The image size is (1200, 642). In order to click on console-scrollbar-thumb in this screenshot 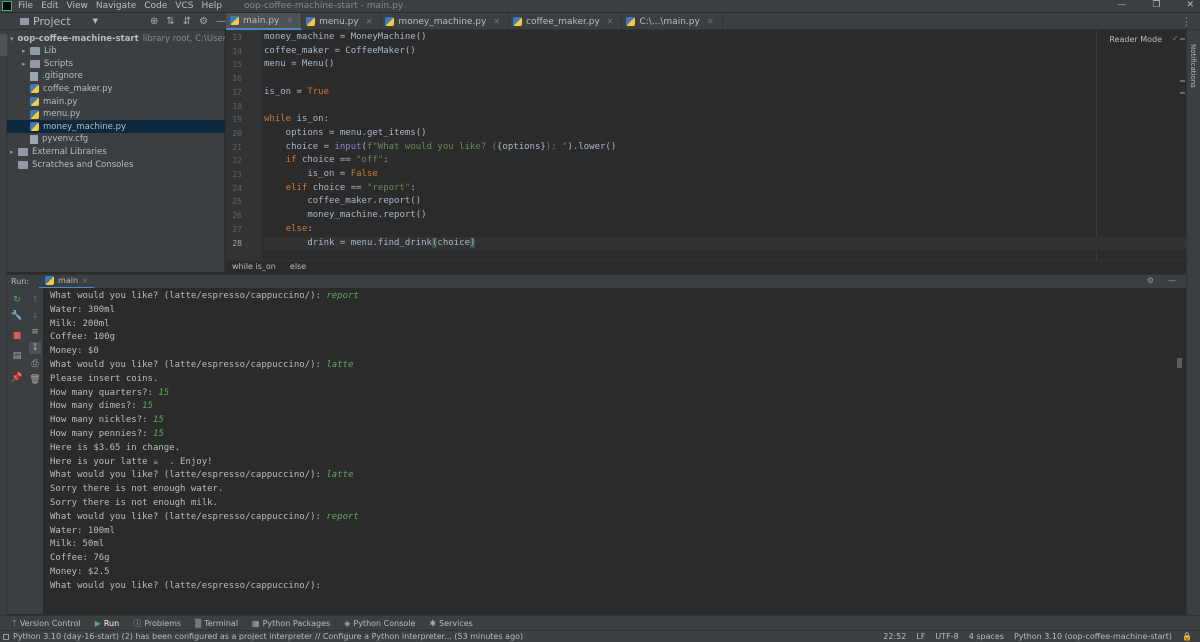, I will do `click(1179, 363)`.